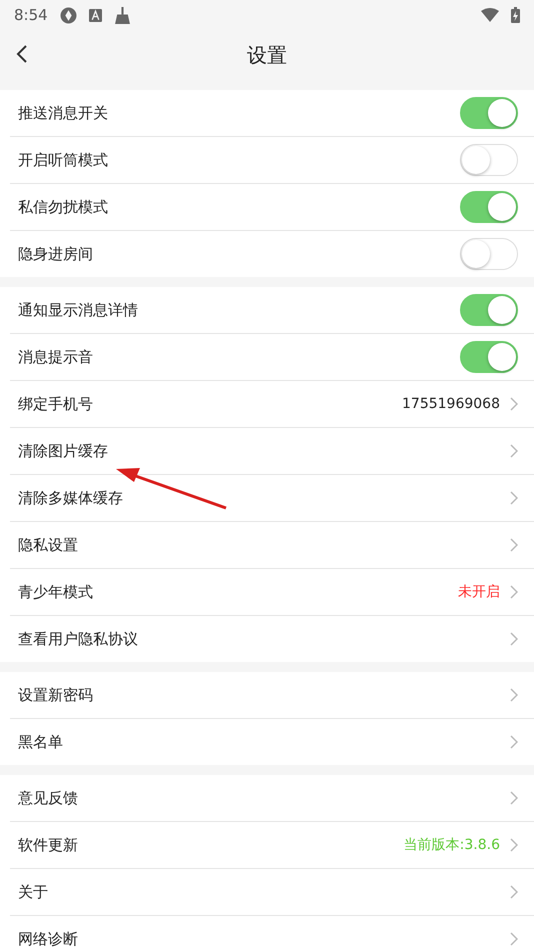 Image resolution: width=534 pixels, height=950 pixels. I want to click on page-title: 设置, so click(267, 55).